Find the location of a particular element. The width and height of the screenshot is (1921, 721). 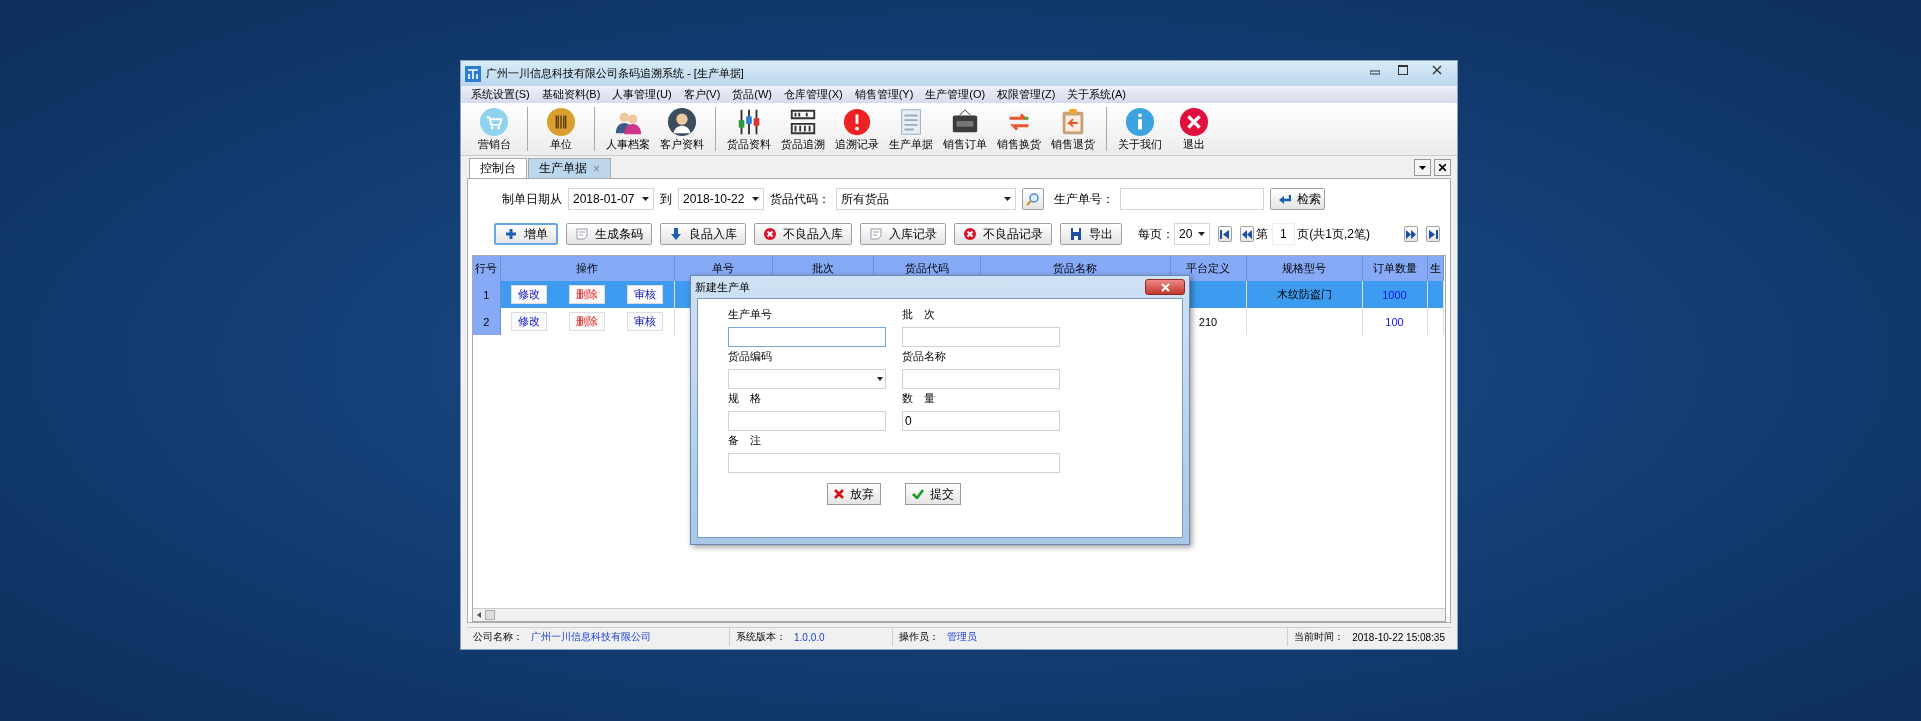

toolbar-button: 追溯记录 is located at coordinates (857, 129).